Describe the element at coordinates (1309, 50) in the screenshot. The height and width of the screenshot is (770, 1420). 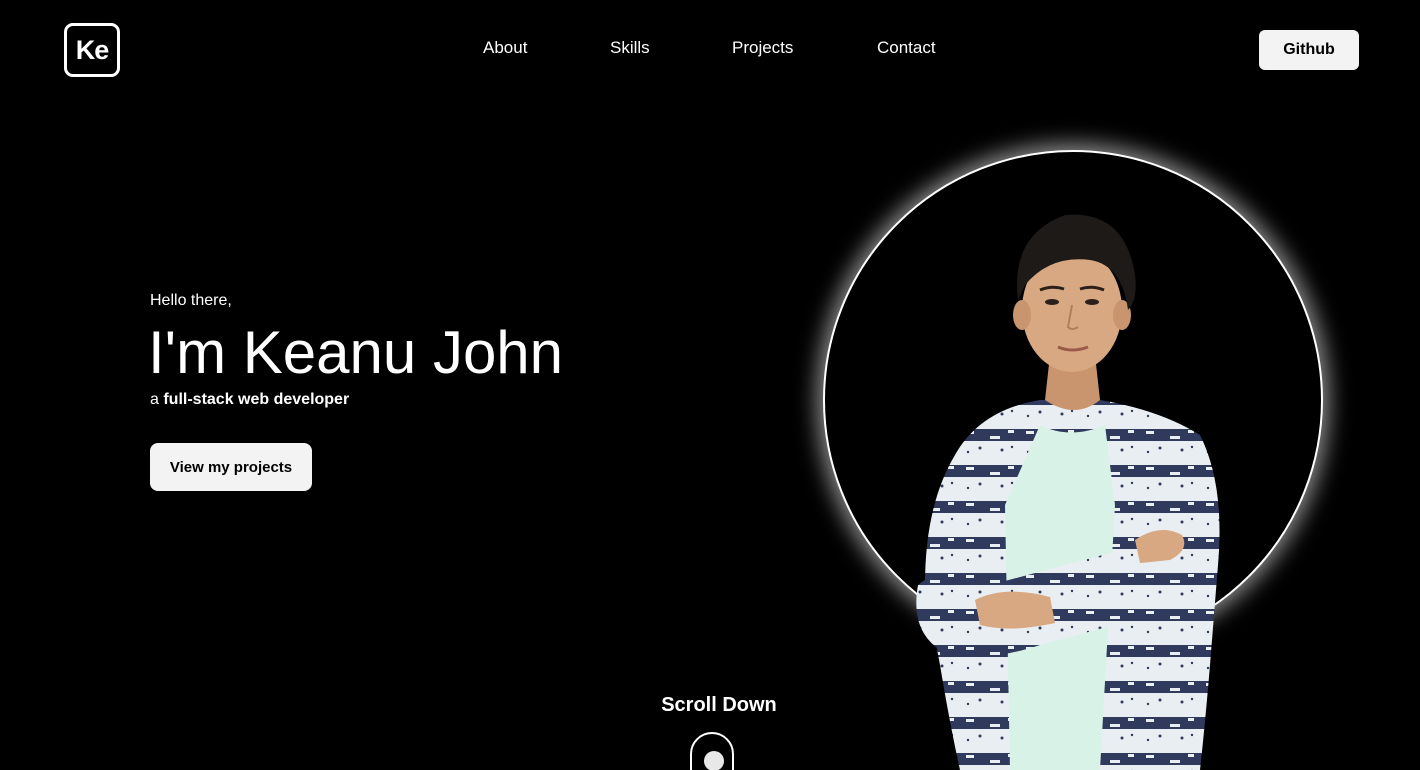
I see `github-button: Github` at that location.